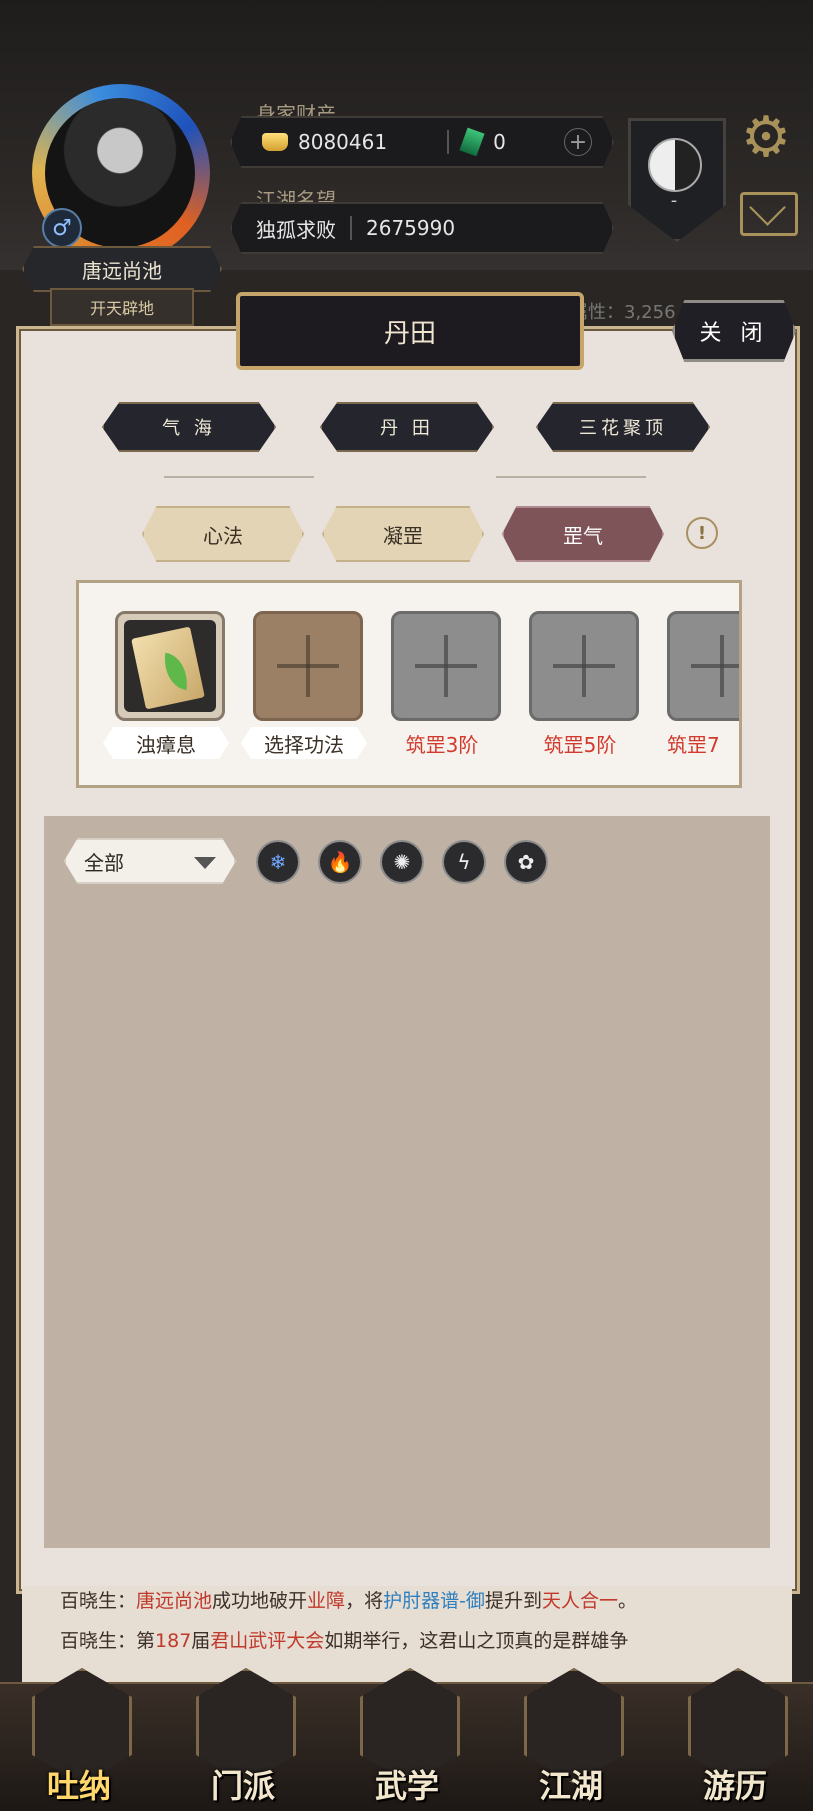  Describe the element at coordinates (410, 331) in the screenshot. I see `dialog-title: 丹田` at that location.